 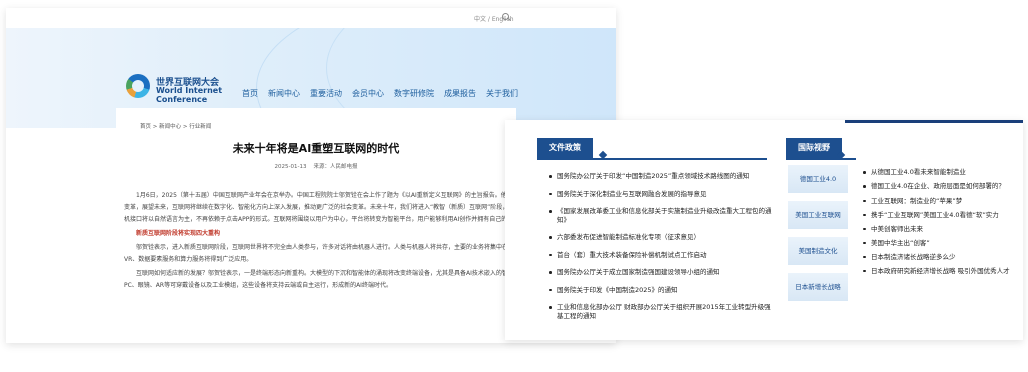 What do you see at coordinates (565, 148) in the screenshot?
I see `policy-section-tab: 文件政策` at bounding box center [565, 148].